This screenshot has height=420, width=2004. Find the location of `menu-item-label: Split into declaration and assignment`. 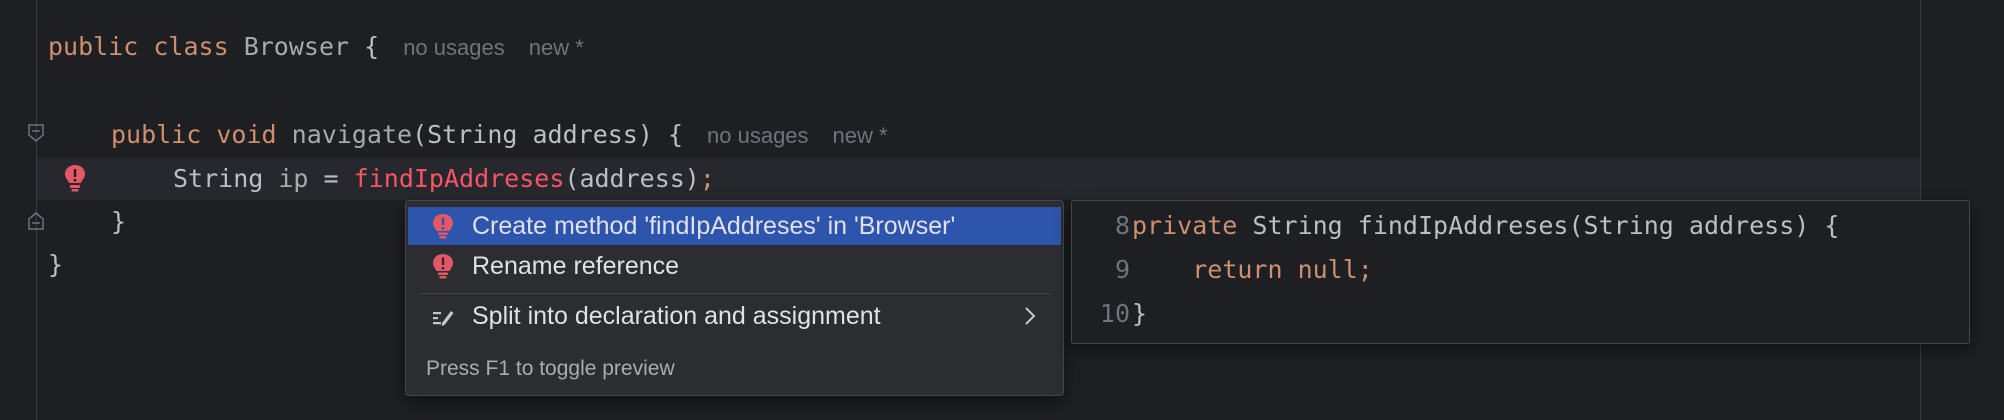

menu-item-label: Split into declaration and assignment is located at coordinates (676, 315).